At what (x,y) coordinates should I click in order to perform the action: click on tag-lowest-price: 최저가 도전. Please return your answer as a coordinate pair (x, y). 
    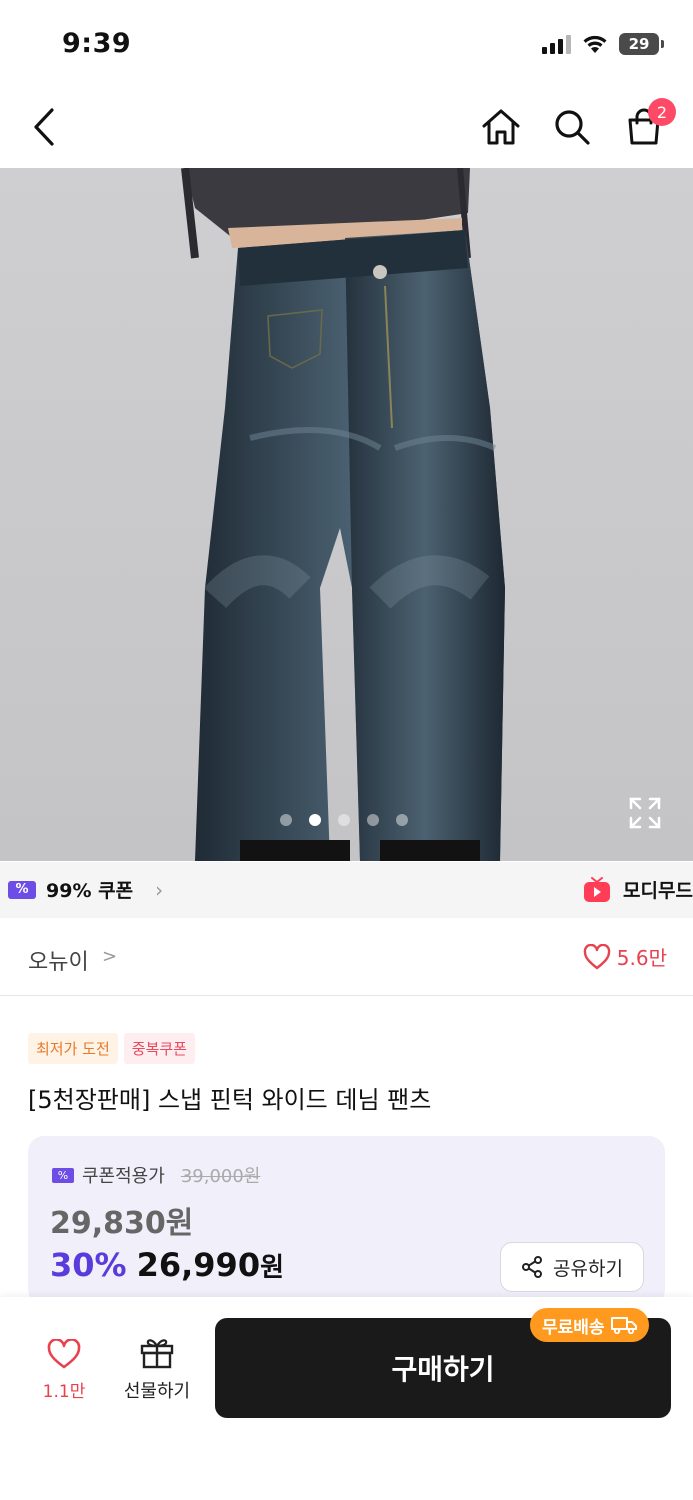
    Looking at the image, I should click on (73, 1048).